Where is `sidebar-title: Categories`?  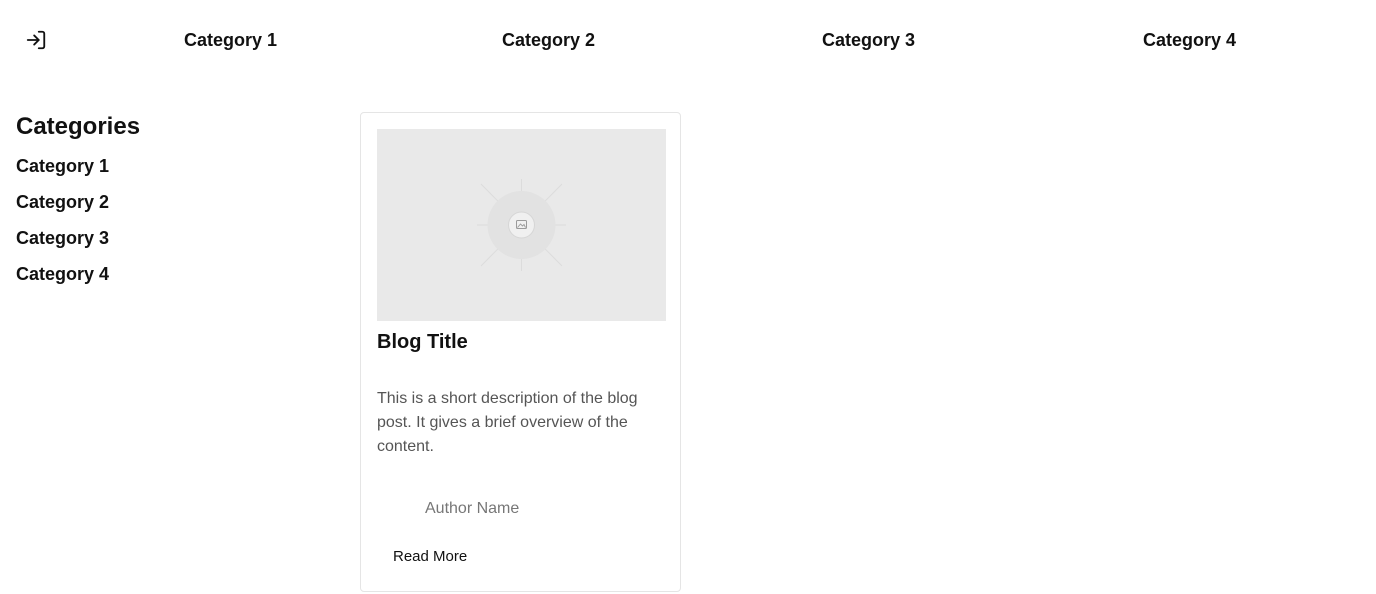 sidebar-title: Categories is located at coordinates (78, 126).